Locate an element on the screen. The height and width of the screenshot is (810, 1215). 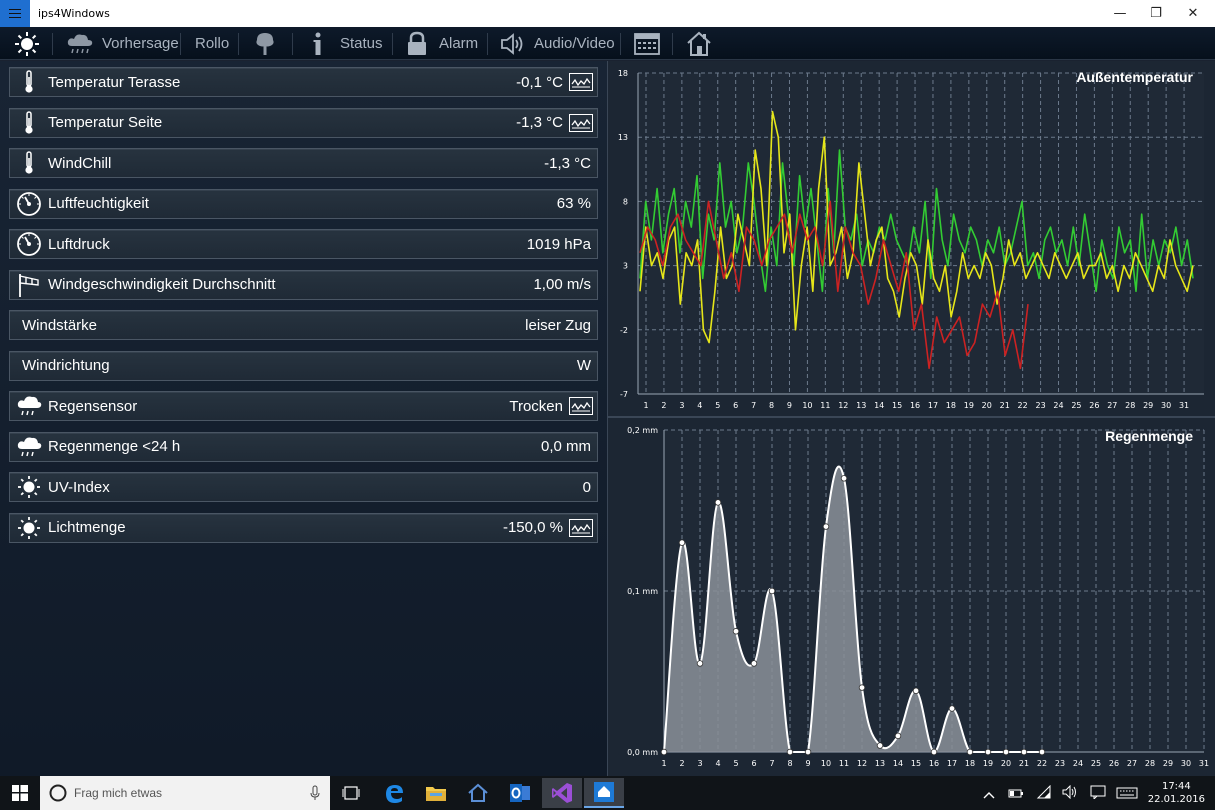
x-tick-label: 18 is located at coordinates (970, 763).